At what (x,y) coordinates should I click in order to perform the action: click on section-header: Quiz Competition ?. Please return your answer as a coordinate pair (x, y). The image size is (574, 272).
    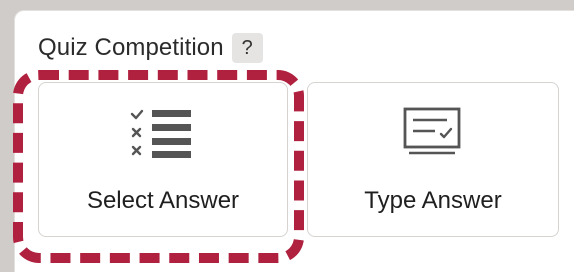
    Looking at the image, I should click on (150, 48).